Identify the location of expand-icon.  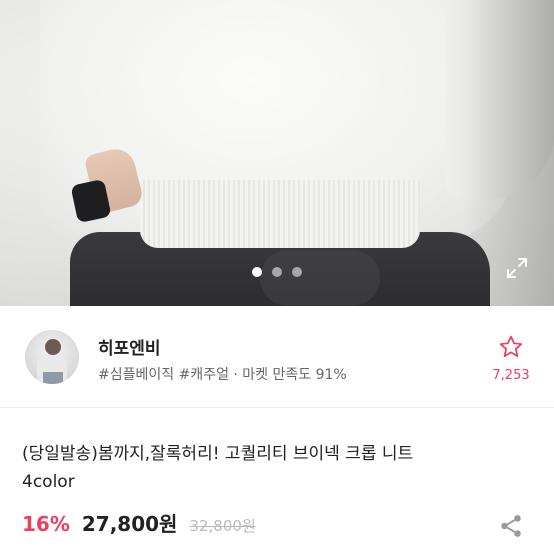
(517, 268).